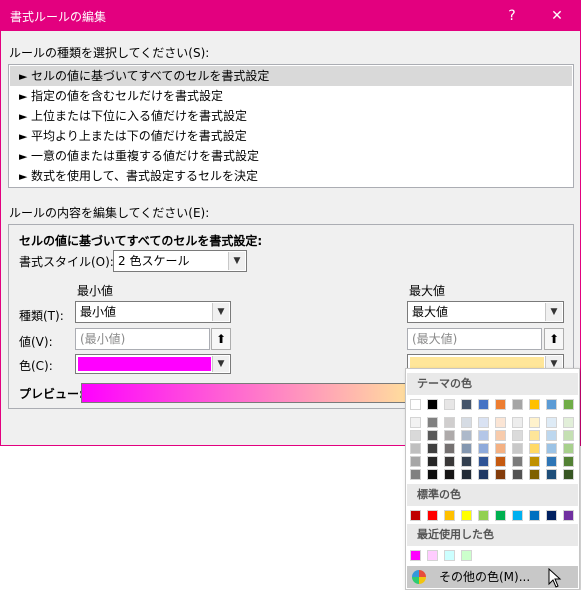 The width and height of the screenshot is (581, 590). Describe the element at coordinates (142, 339) in the screenshot. I see `min-value-input: (最小値)` at that location.